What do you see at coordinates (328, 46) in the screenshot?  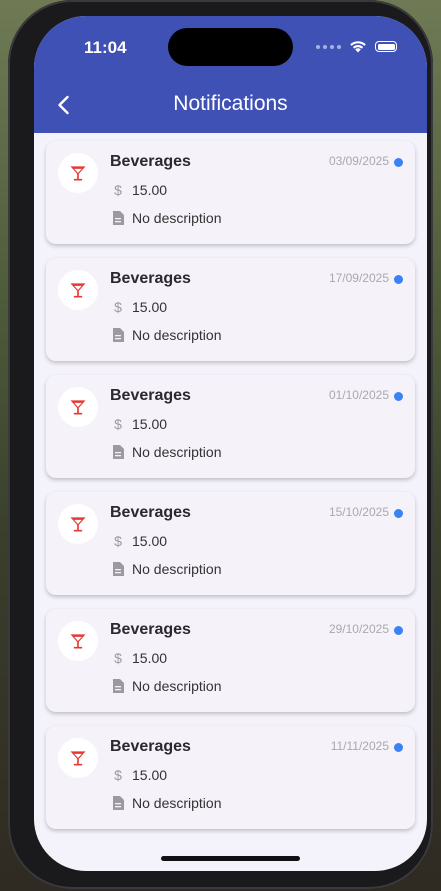 I see `cellular-signal-icon` at bounding box center [328, 46].